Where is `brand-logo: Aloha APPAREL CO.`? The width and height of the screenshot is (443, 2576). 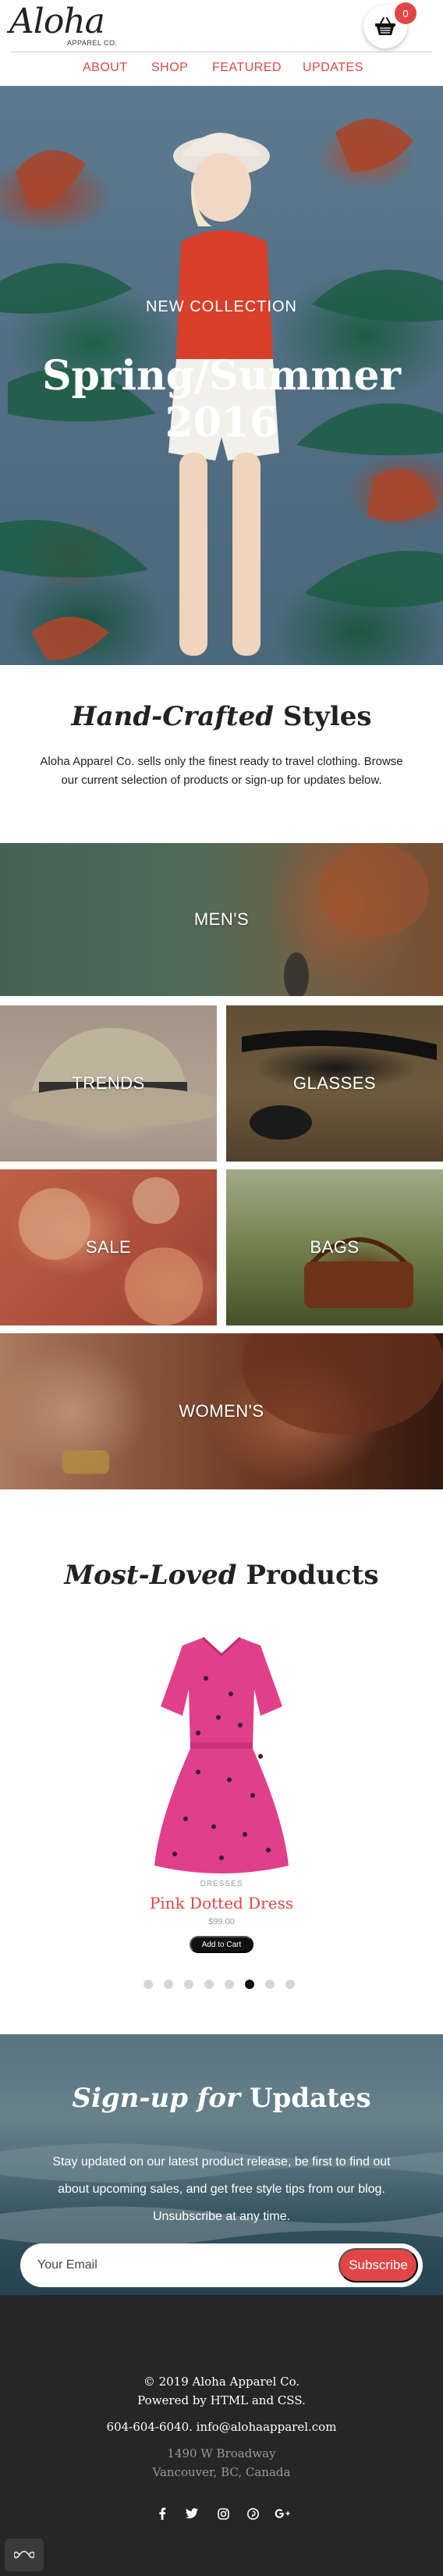
brand-logo: Aloha APPAREL CO. is located at coordinates (63, 25).